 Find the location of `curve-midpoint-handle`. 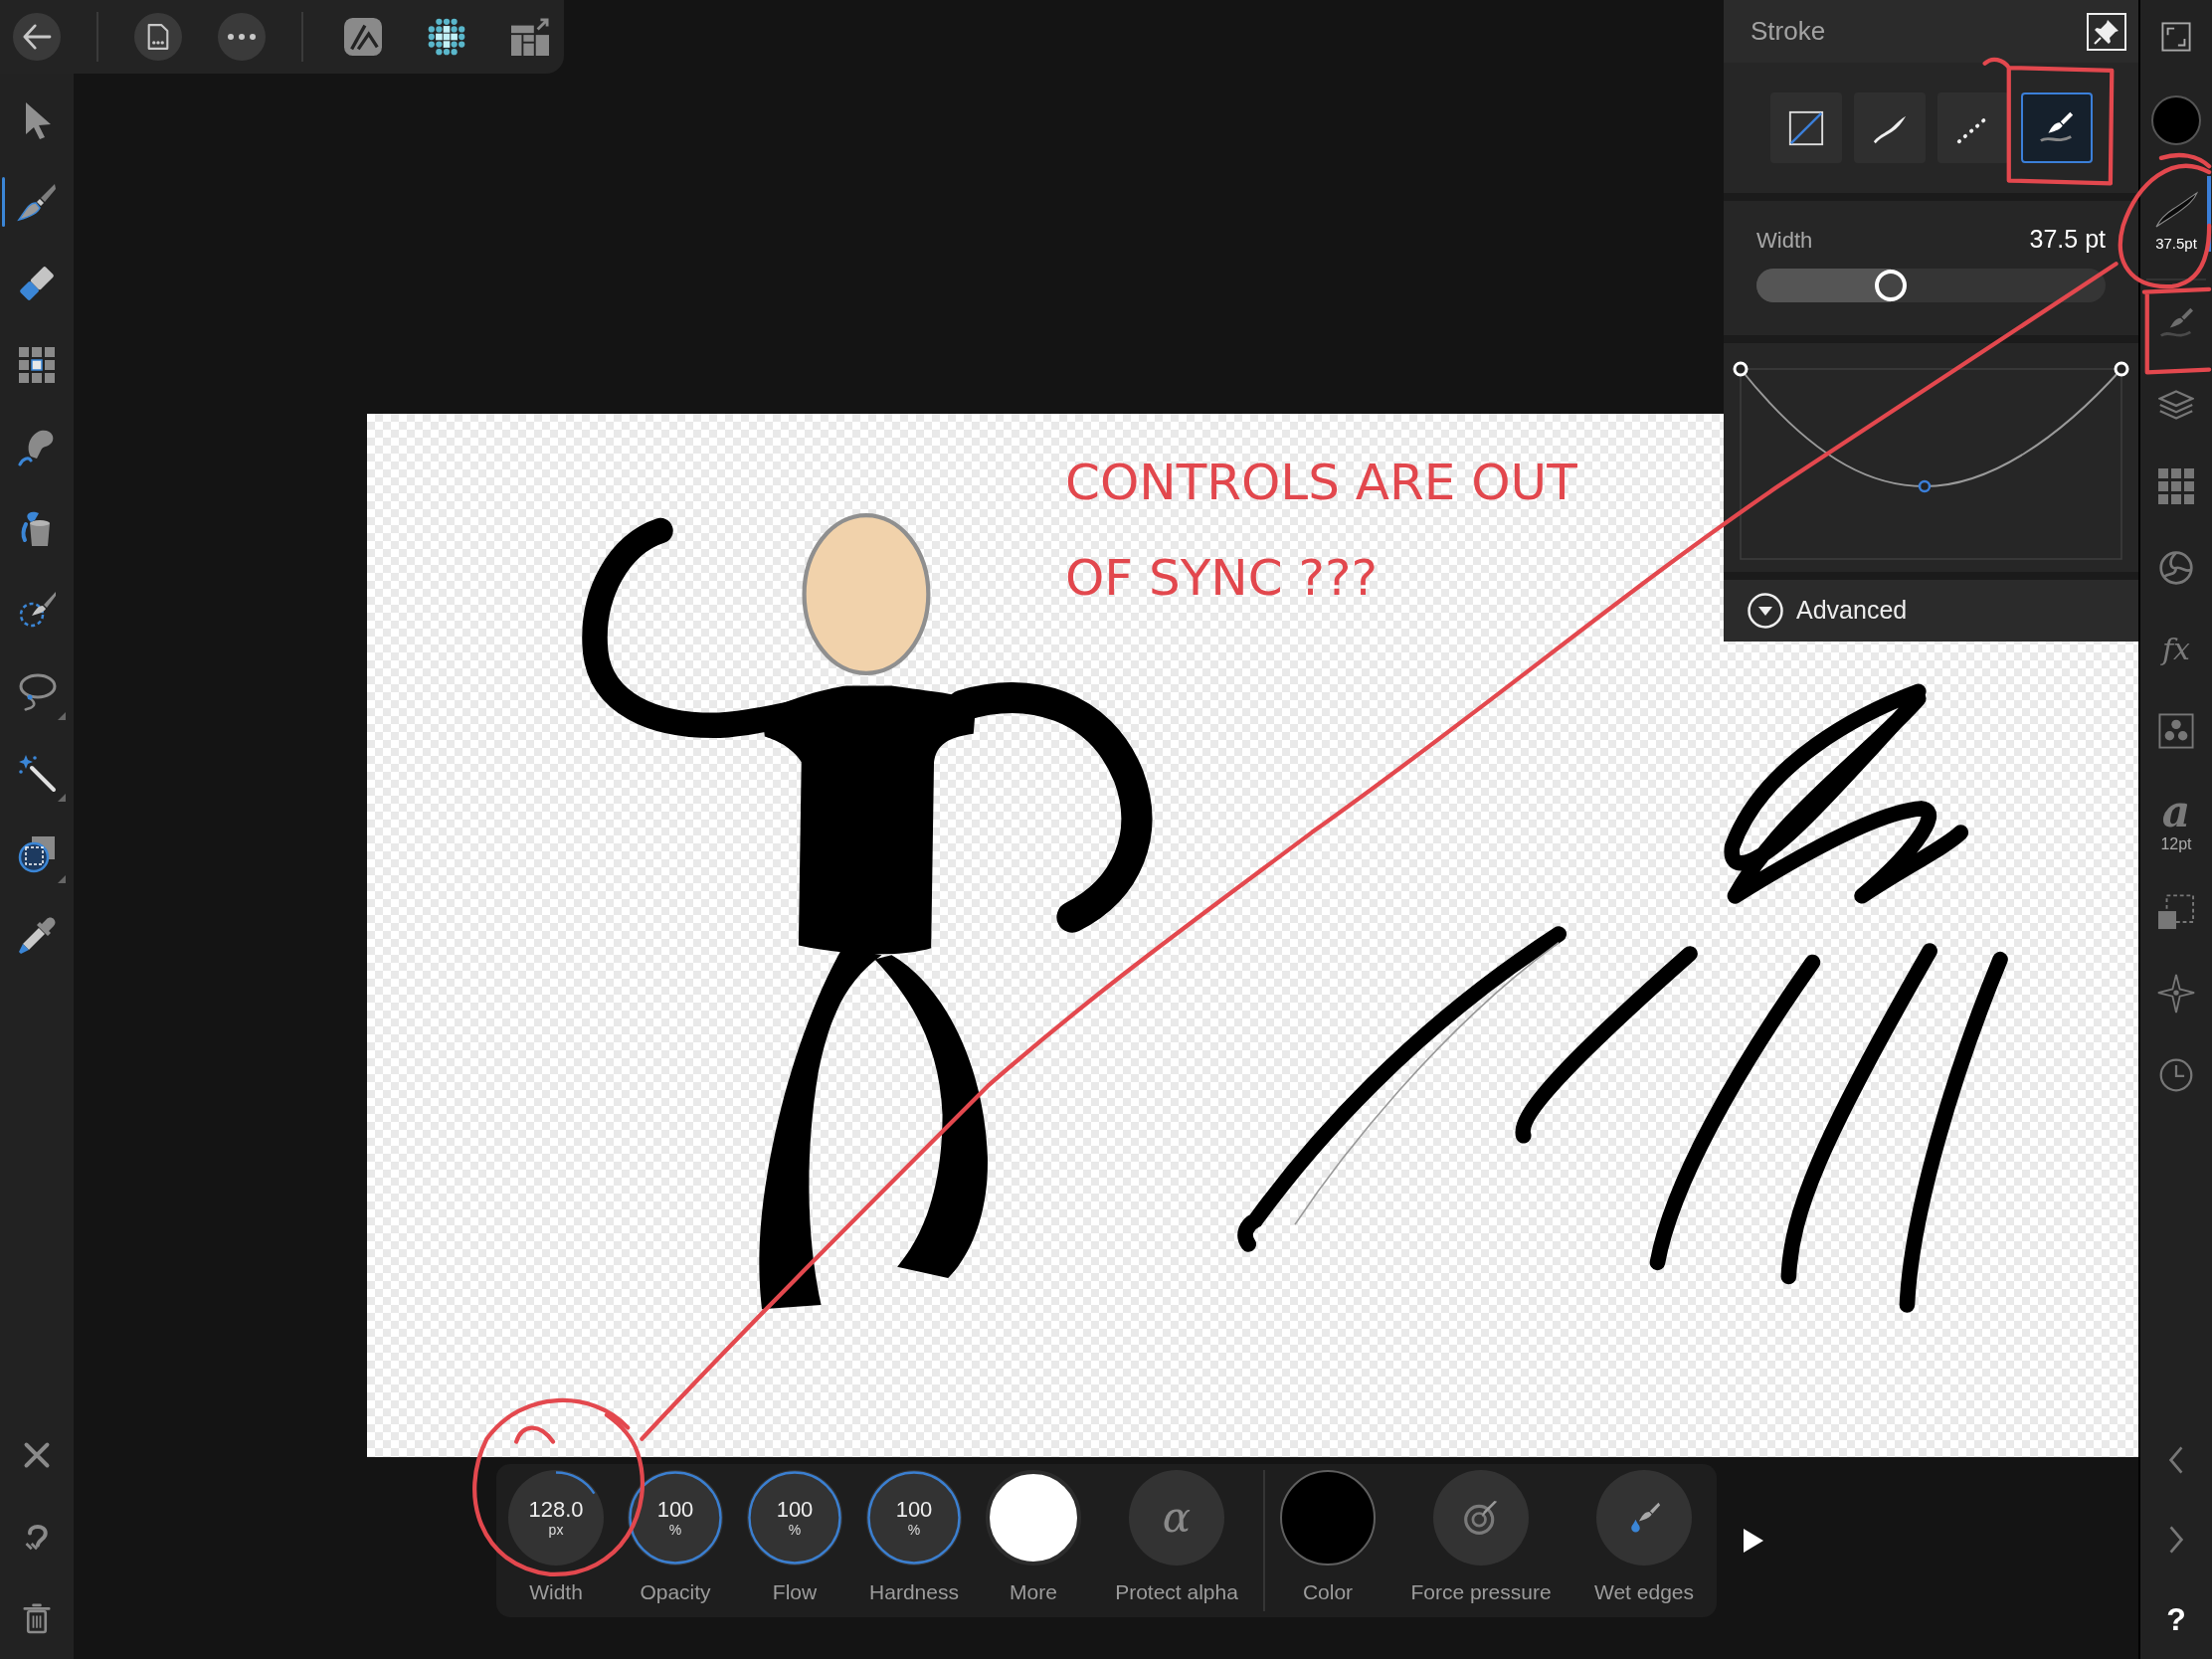

curve-midpoint-handle is located at coordinates (1925, 486).